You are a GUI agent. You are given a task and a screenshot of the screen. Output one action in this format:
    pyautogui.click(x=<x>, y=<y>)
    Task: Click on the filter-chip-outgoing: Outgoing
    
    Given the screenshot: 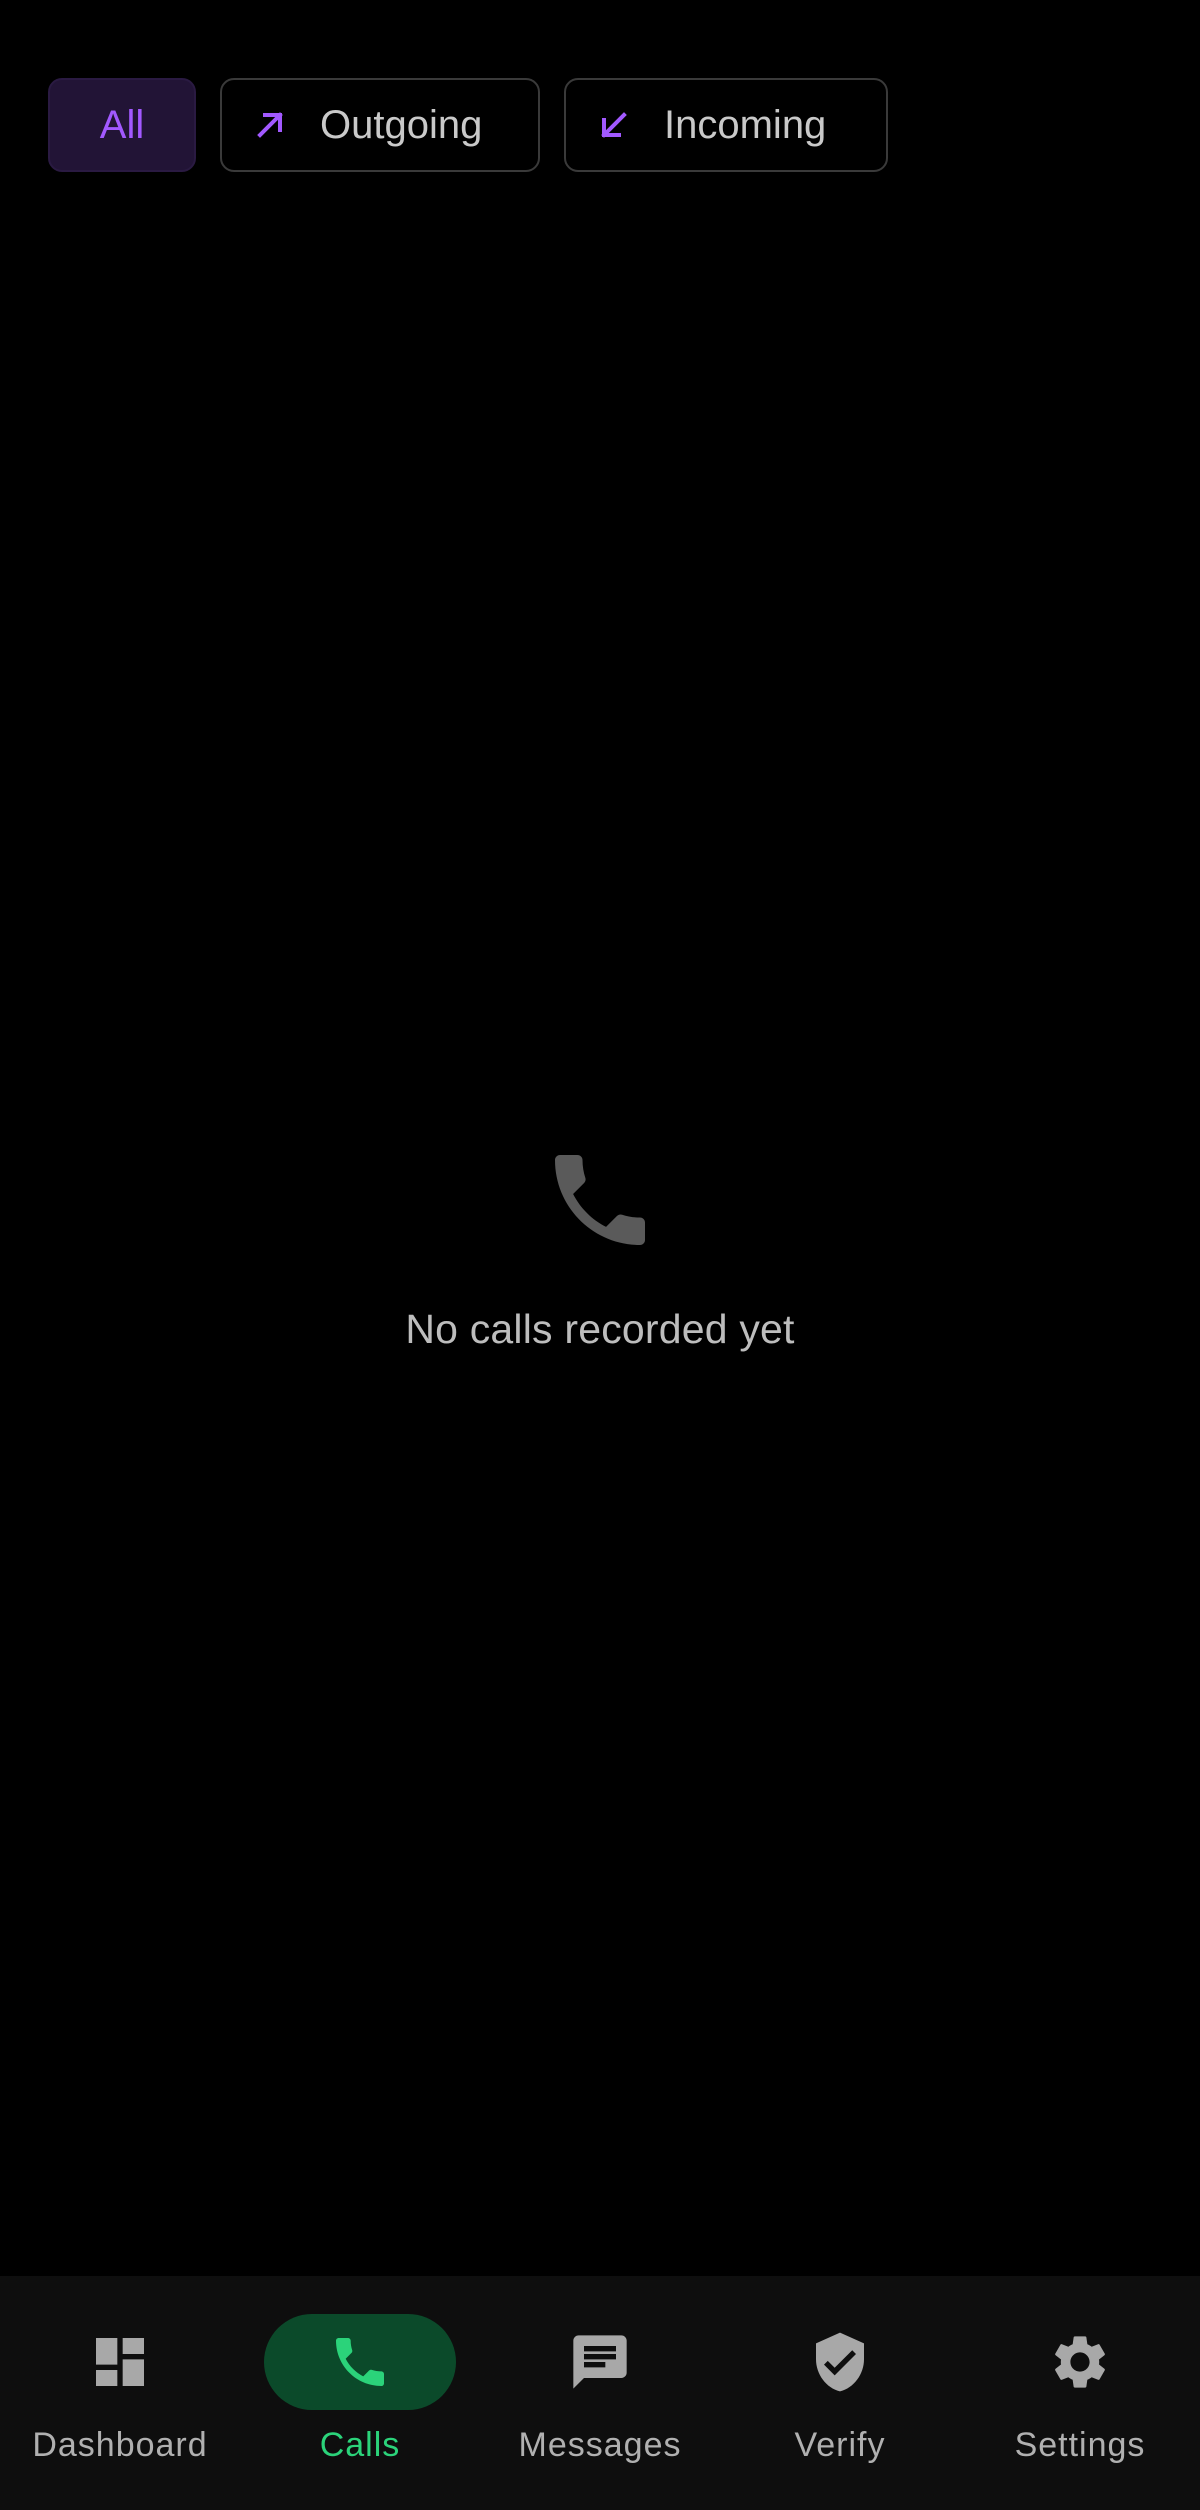 What is the action you would take?
    pyautogui.click(x=380, y=125)
    